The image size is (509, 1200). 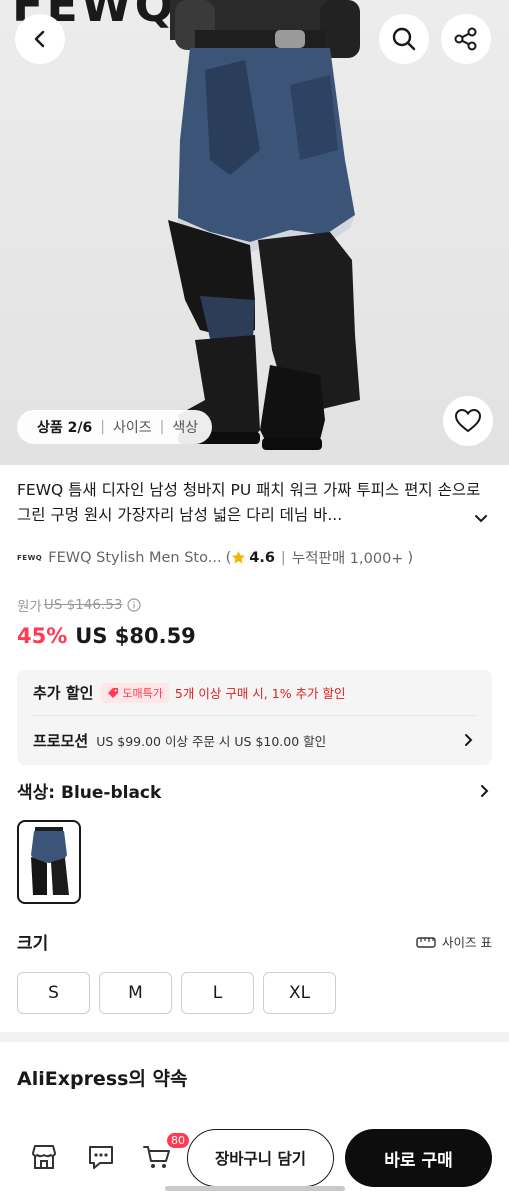 I want to click on tab-size-image: 사이즈, so click(x=132, y=427).